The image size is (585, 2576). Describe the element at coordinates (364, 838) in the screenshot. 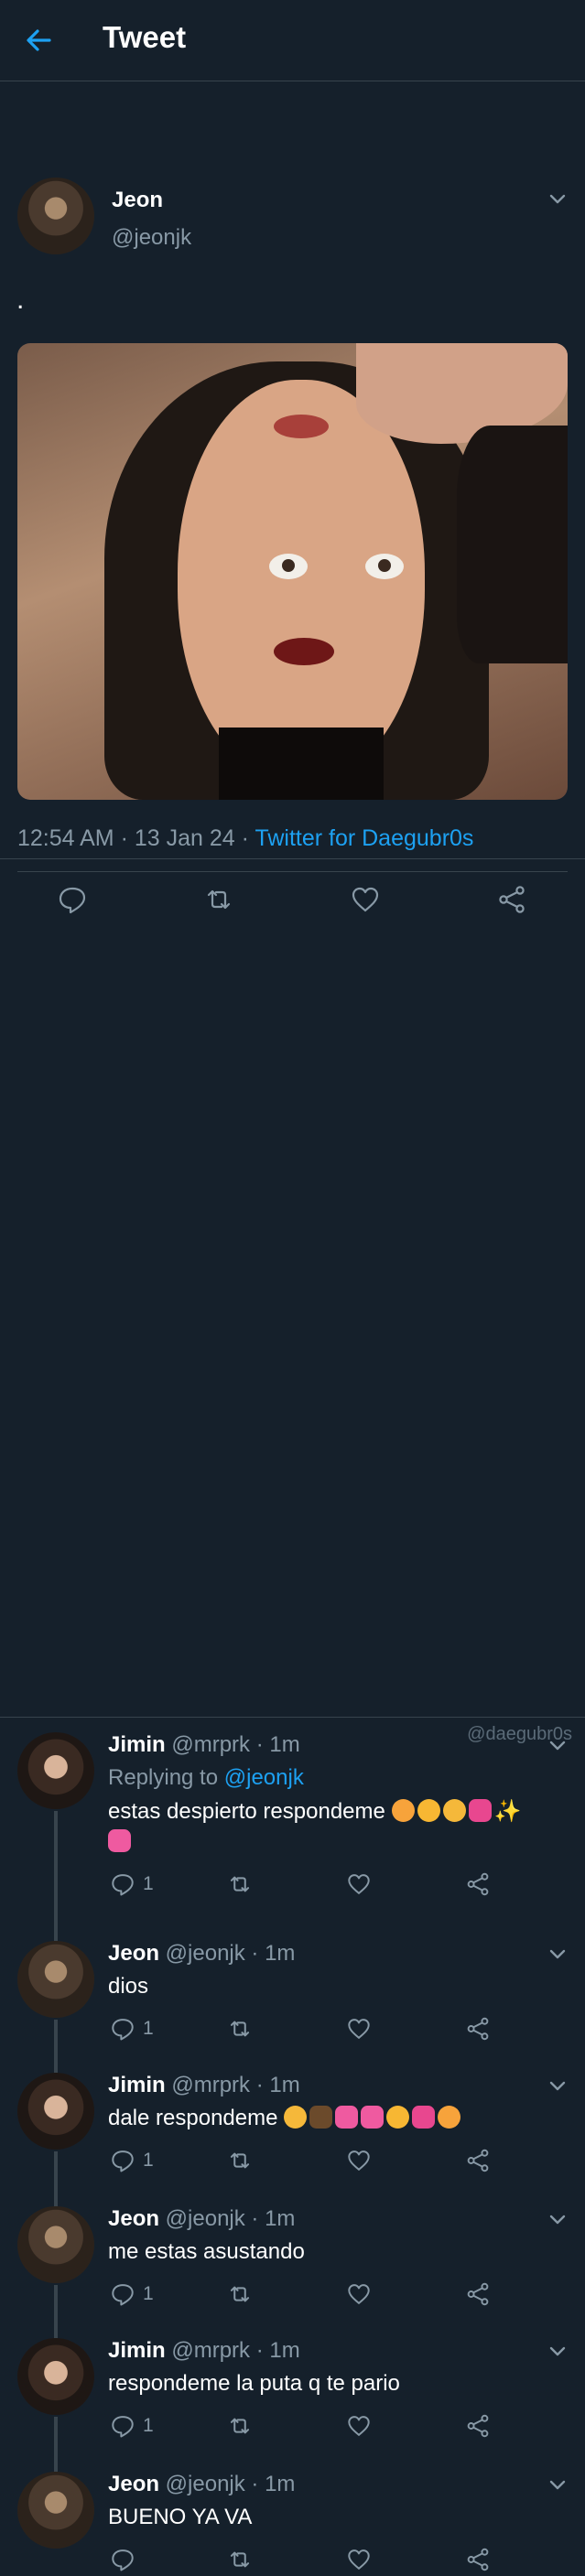

I see `tweet-source: Twitter for Daegubr0s` at that location.